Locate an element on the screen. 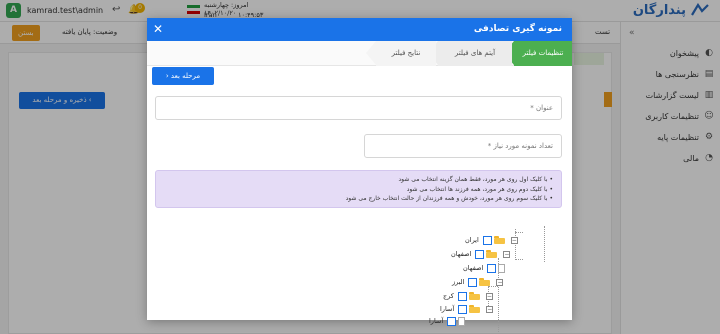 The height and width of the screenshot is (334, 720). step-filter-results: نتایج فیلتر is located at coordinates (401, 53).